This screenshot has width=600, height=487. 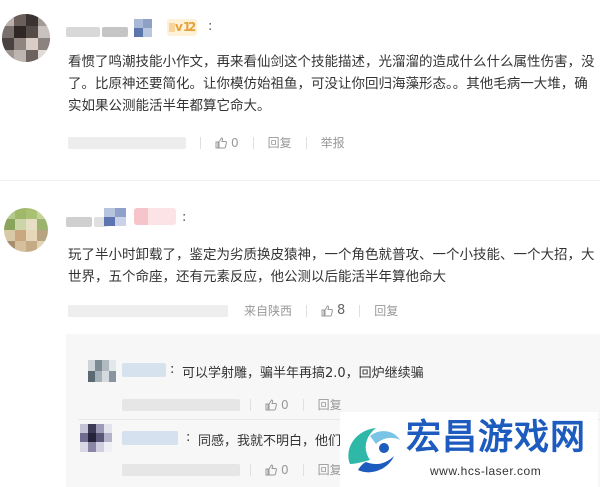 I want to click on comment-line: 了。比原神还要简化。让你模仿始祖鱼，可没让你回归海藻形态。。其他毛病一大堆，确, so click(x=328, y=84).